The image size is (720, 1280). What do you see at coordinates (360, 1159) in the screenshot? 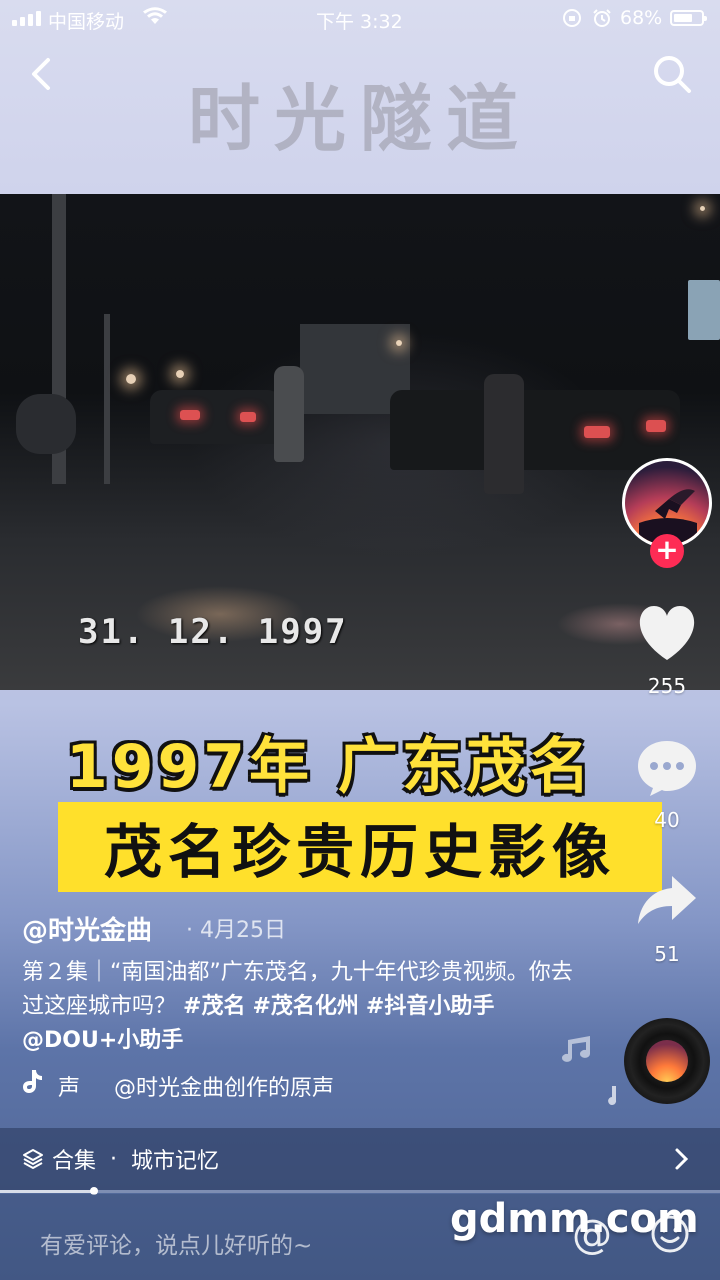
I see `collection-bar: 合集 · 城市记忆` at bounding box center [360, 1159].